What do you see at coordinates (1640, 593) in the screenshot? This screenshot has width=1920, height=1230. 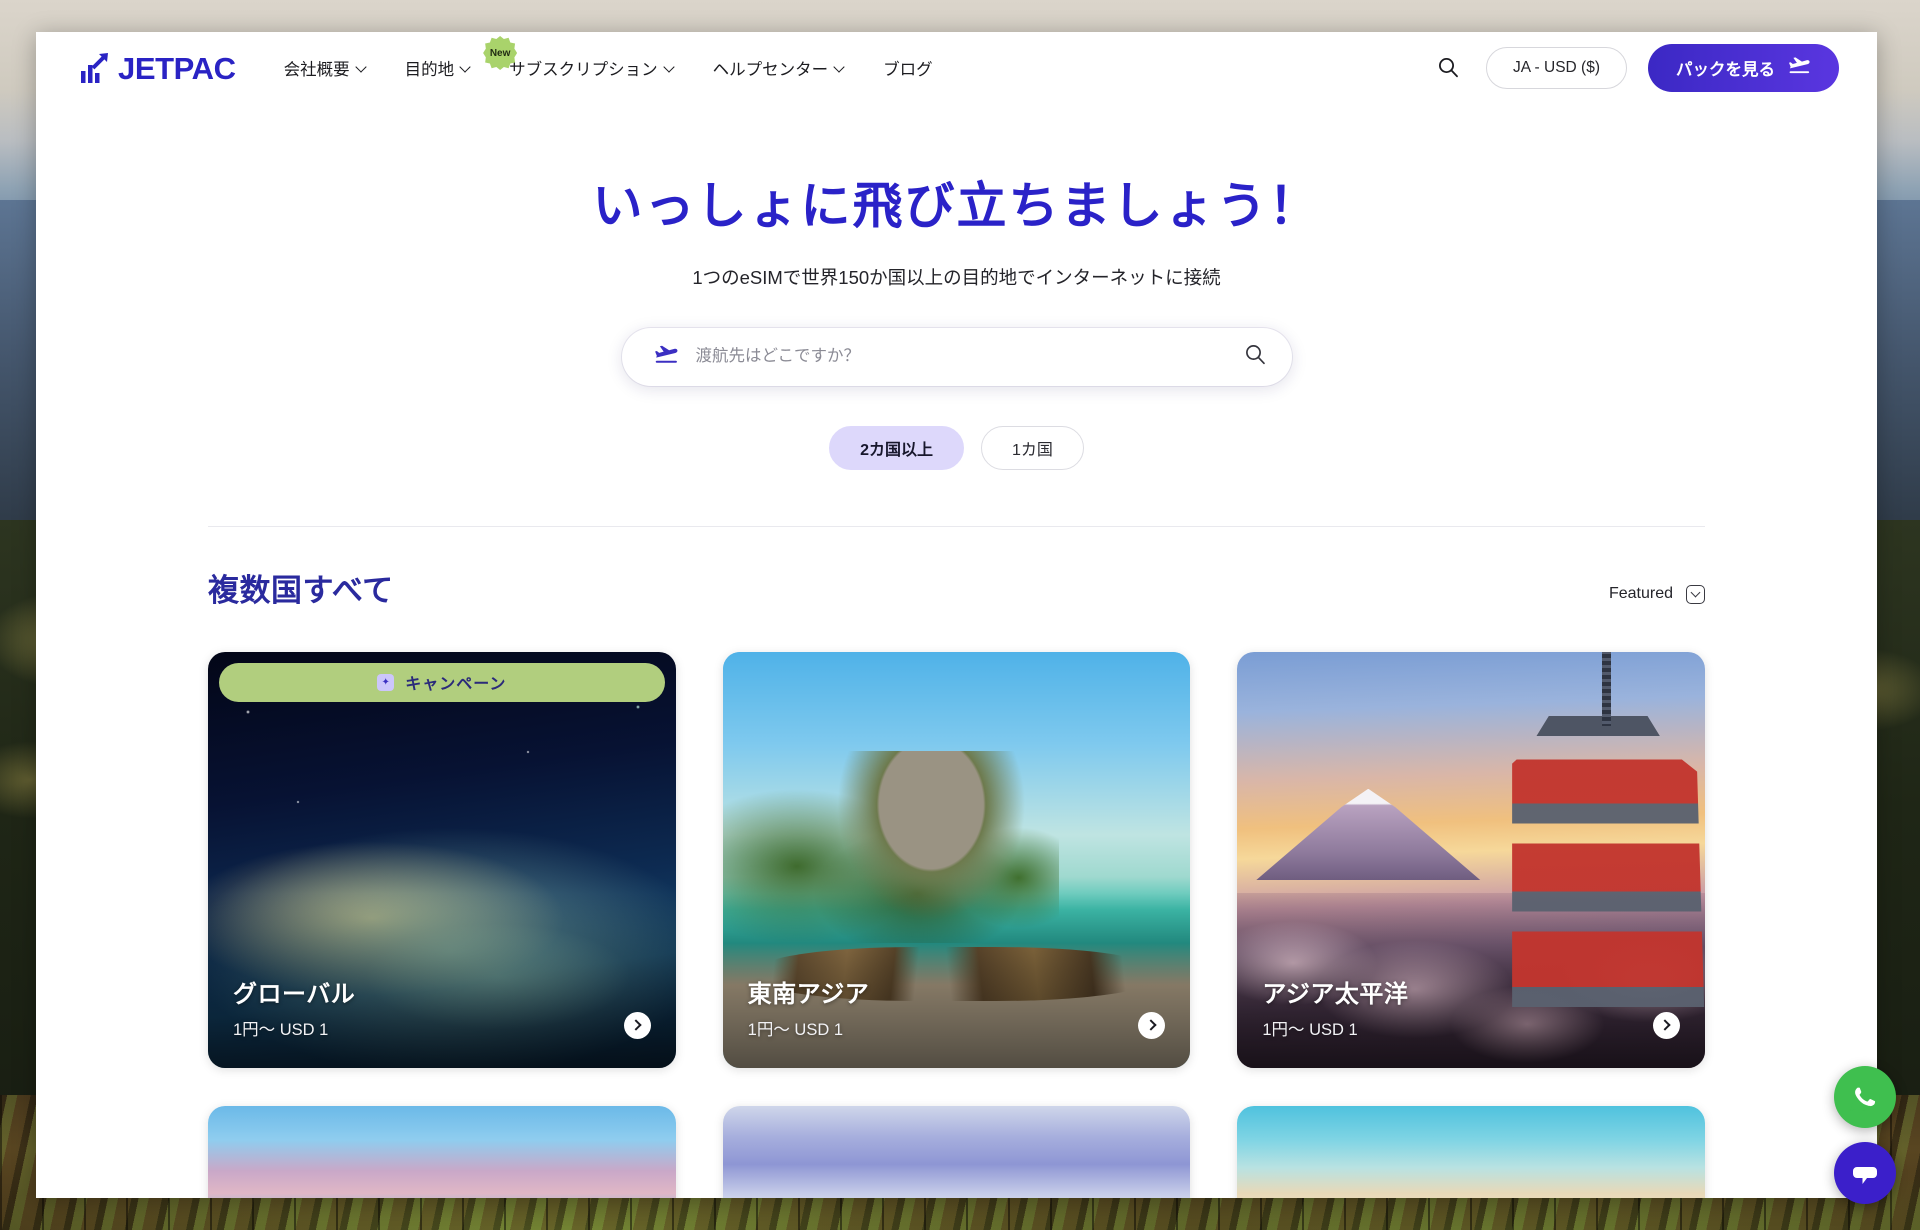 I see `sort-label: Featured` at bounding box center [1640, 593].